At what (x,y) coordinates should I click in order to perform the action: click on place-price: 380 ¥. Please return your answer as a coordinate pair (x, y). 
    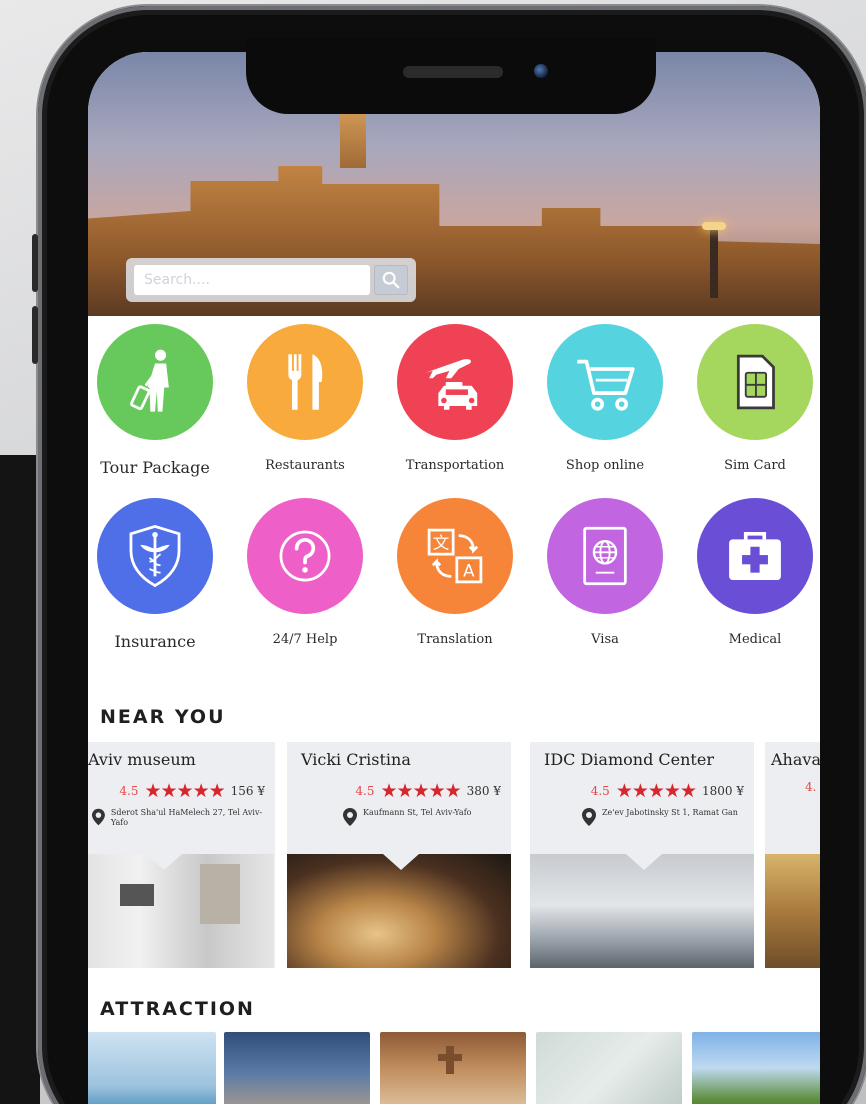
    Looking at the image, I should click on (483, 791).